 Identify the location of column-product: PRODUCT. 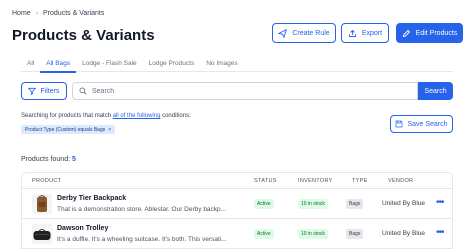
(47, 181).